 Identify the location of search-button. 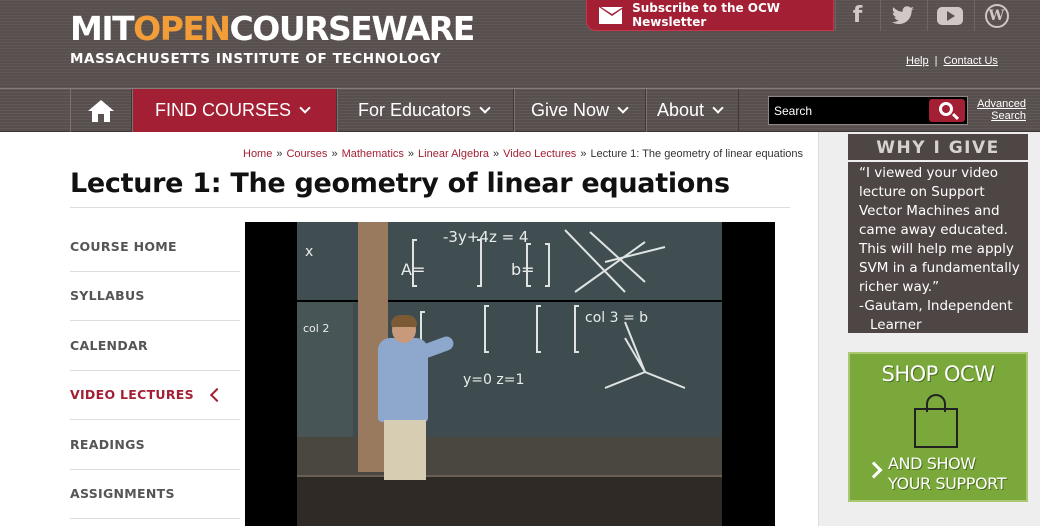
(947, 110).